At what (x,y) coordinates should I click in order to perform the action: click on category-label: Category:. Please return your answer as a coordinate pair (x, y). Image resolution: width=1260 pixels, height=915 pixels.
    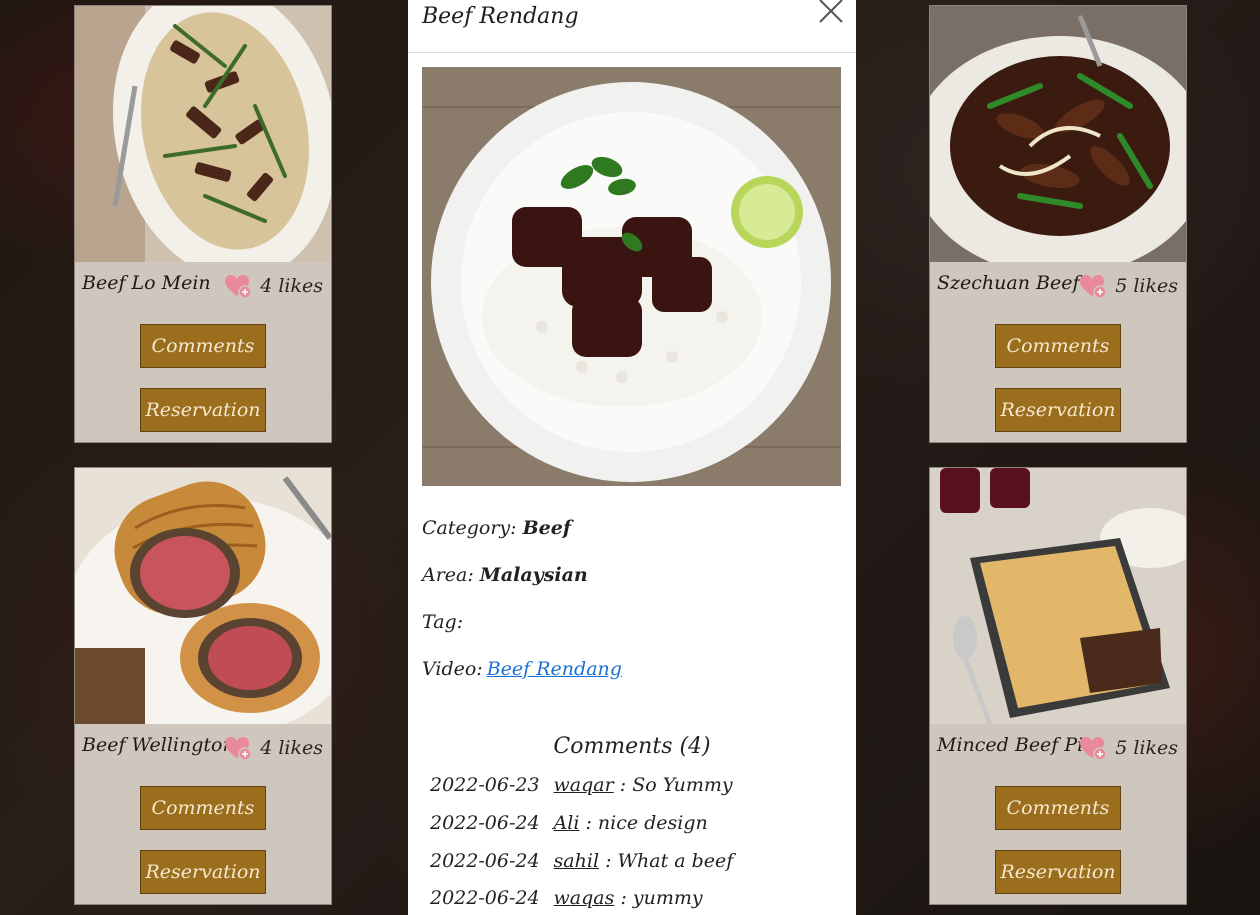
    Looking at the image, I should click on (469, 528).